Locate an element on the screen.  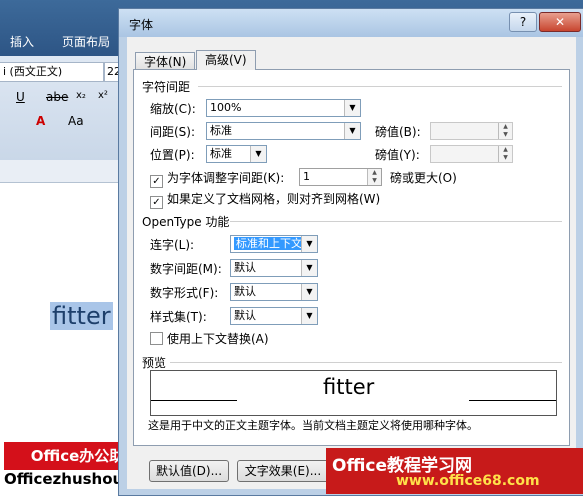
kerning-label: 为字体调整字间距(K): is located at coordinates (226, 178).